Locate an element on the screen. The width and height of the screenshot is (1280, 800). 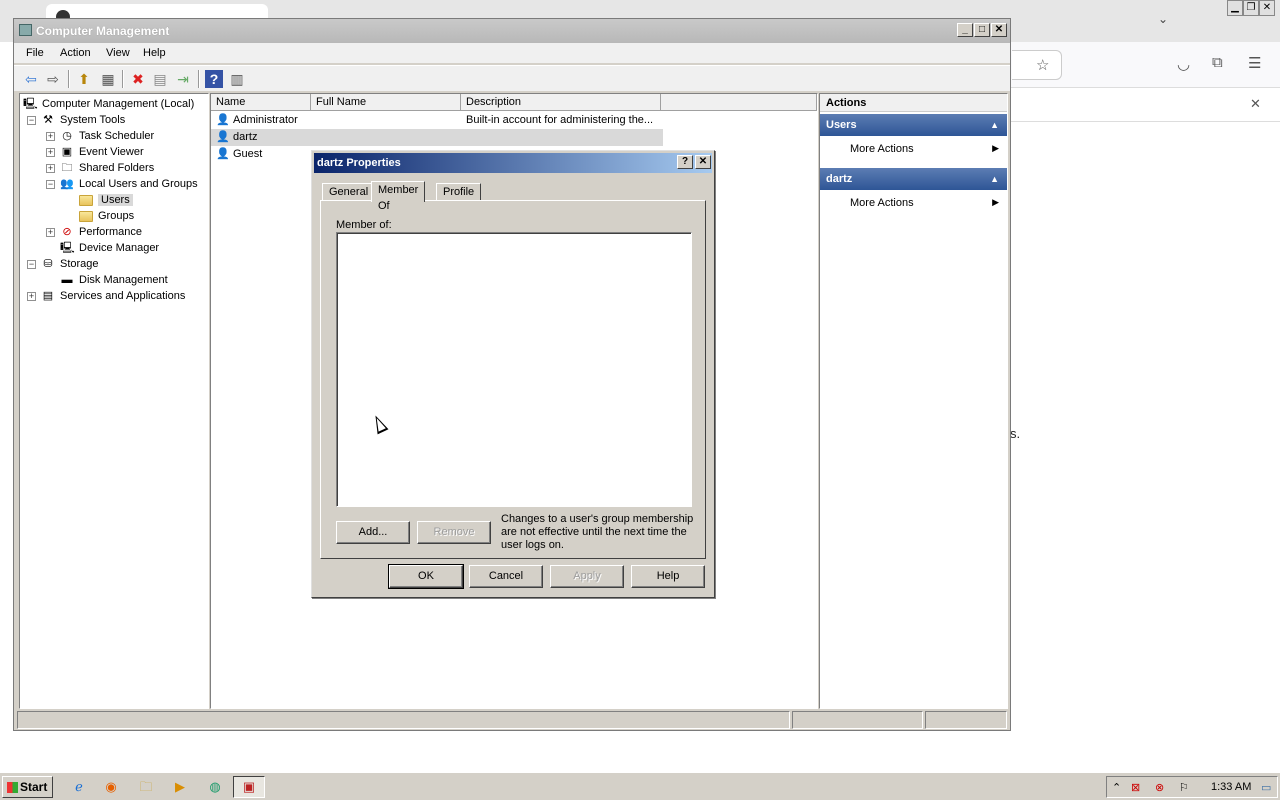
url-bar-end: ☆ is located at coordinates (1037, 65).